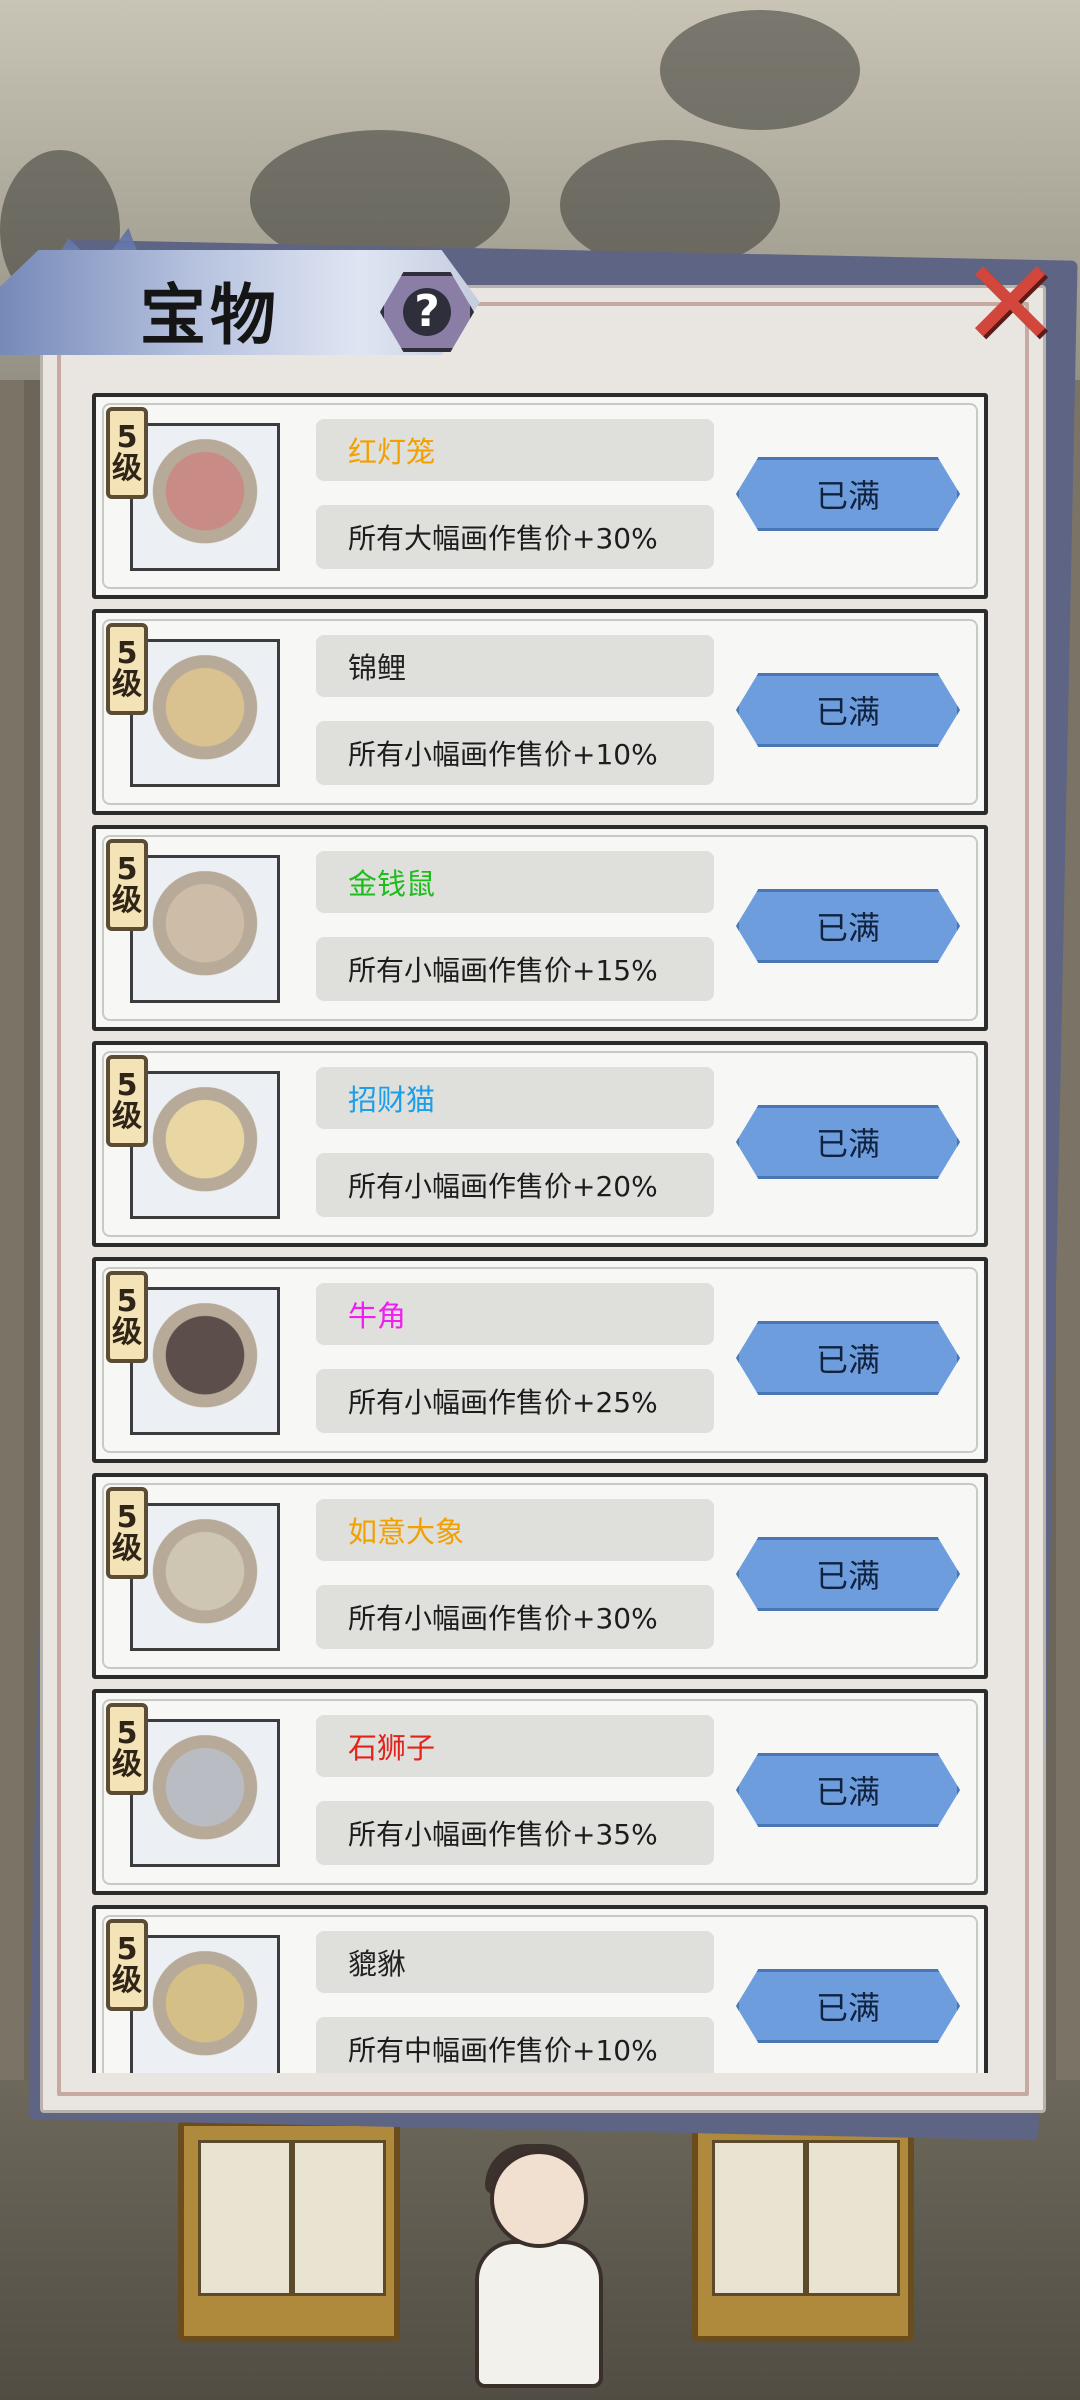 This screenshot has width=1080, height=2400. Describe the element at coordinates (515, 666) in the screenshot. I see `treasure-name: 锦鲤` at that location.